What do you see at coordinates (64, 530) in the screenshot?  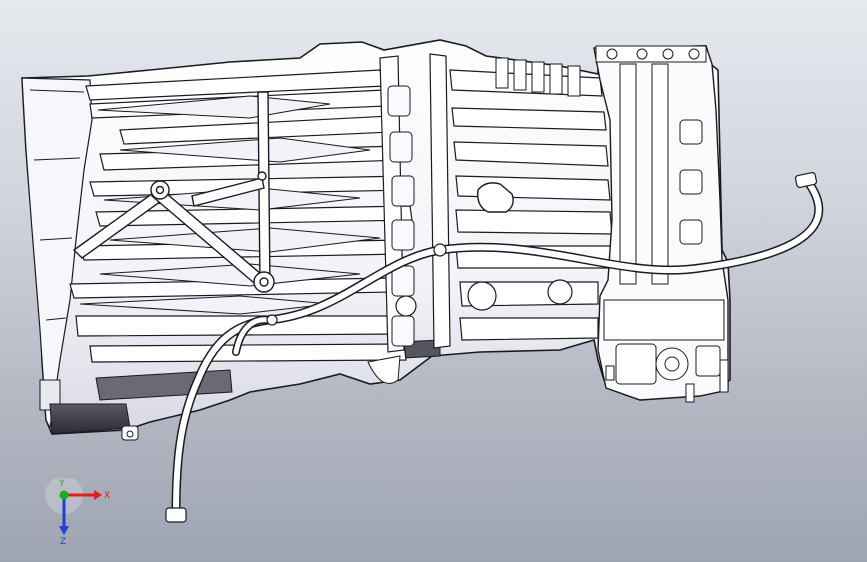 I see `z-axis-arrowhead` at bounding box center [64, 530].